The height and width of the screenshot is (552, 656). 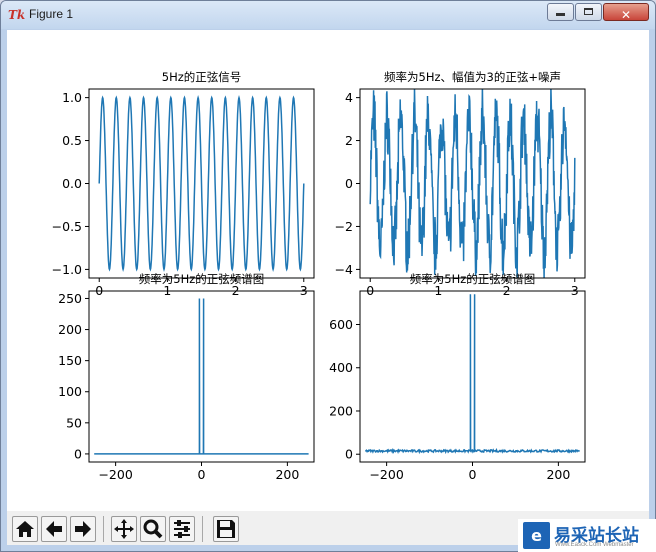 I want to click on y-tick-label: −4, so click(x=344, y=269).